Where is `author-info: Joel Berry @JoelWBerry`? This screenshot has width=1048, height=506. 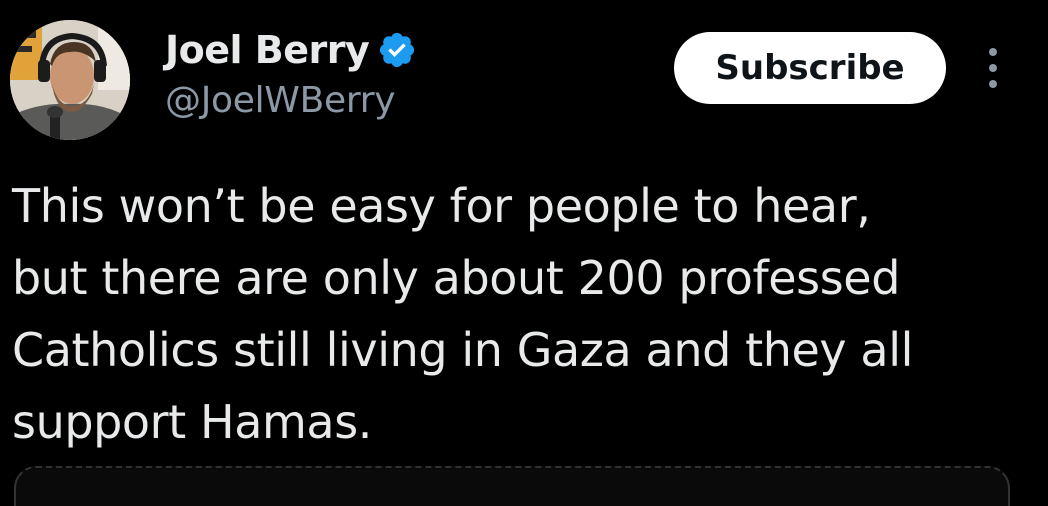 author-info: Joel Berry @JoelWBerry is located at coordinates (291, 73).